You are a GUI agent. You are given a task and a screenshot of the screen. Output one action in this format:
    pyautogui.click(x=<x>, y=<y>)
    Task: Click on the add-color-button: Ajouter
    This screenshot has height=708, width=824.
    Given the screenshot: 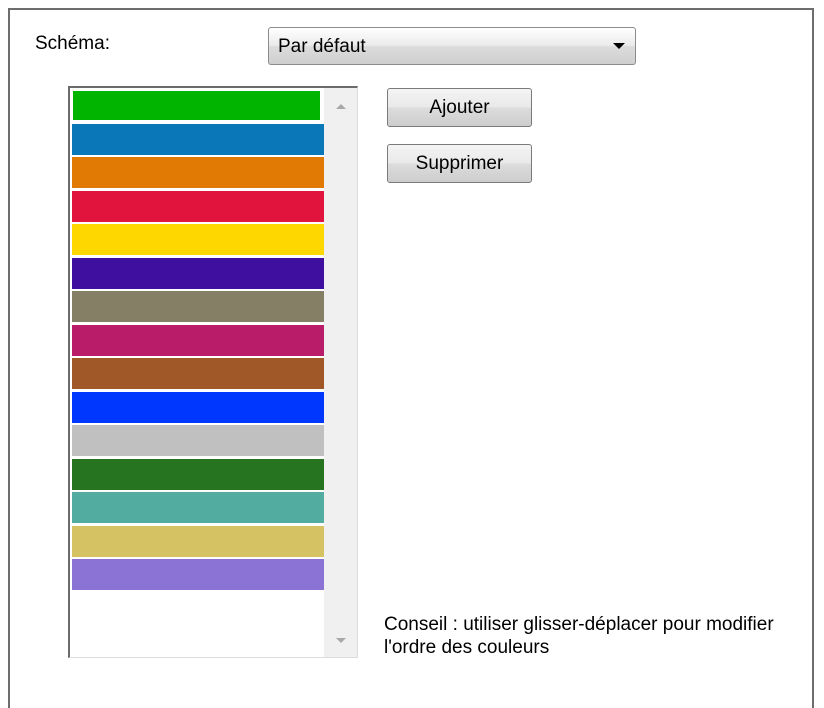 What is the action you would take?
    pyautogui.click(x=459, y=107)
    